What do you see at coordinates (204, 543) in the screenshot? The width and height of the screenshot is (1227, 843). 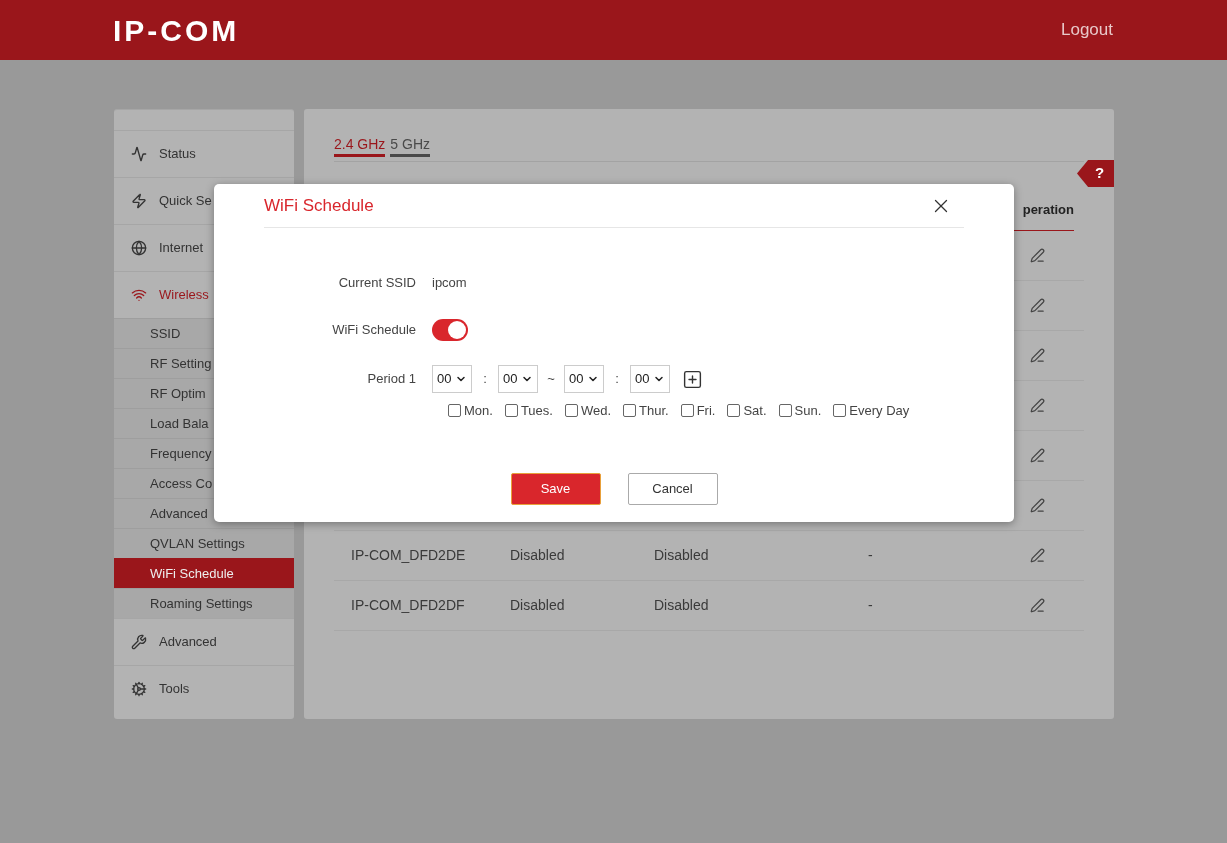 I see `sidebar-subitem: QVLAN Settings` at bounding box center [204, 543].